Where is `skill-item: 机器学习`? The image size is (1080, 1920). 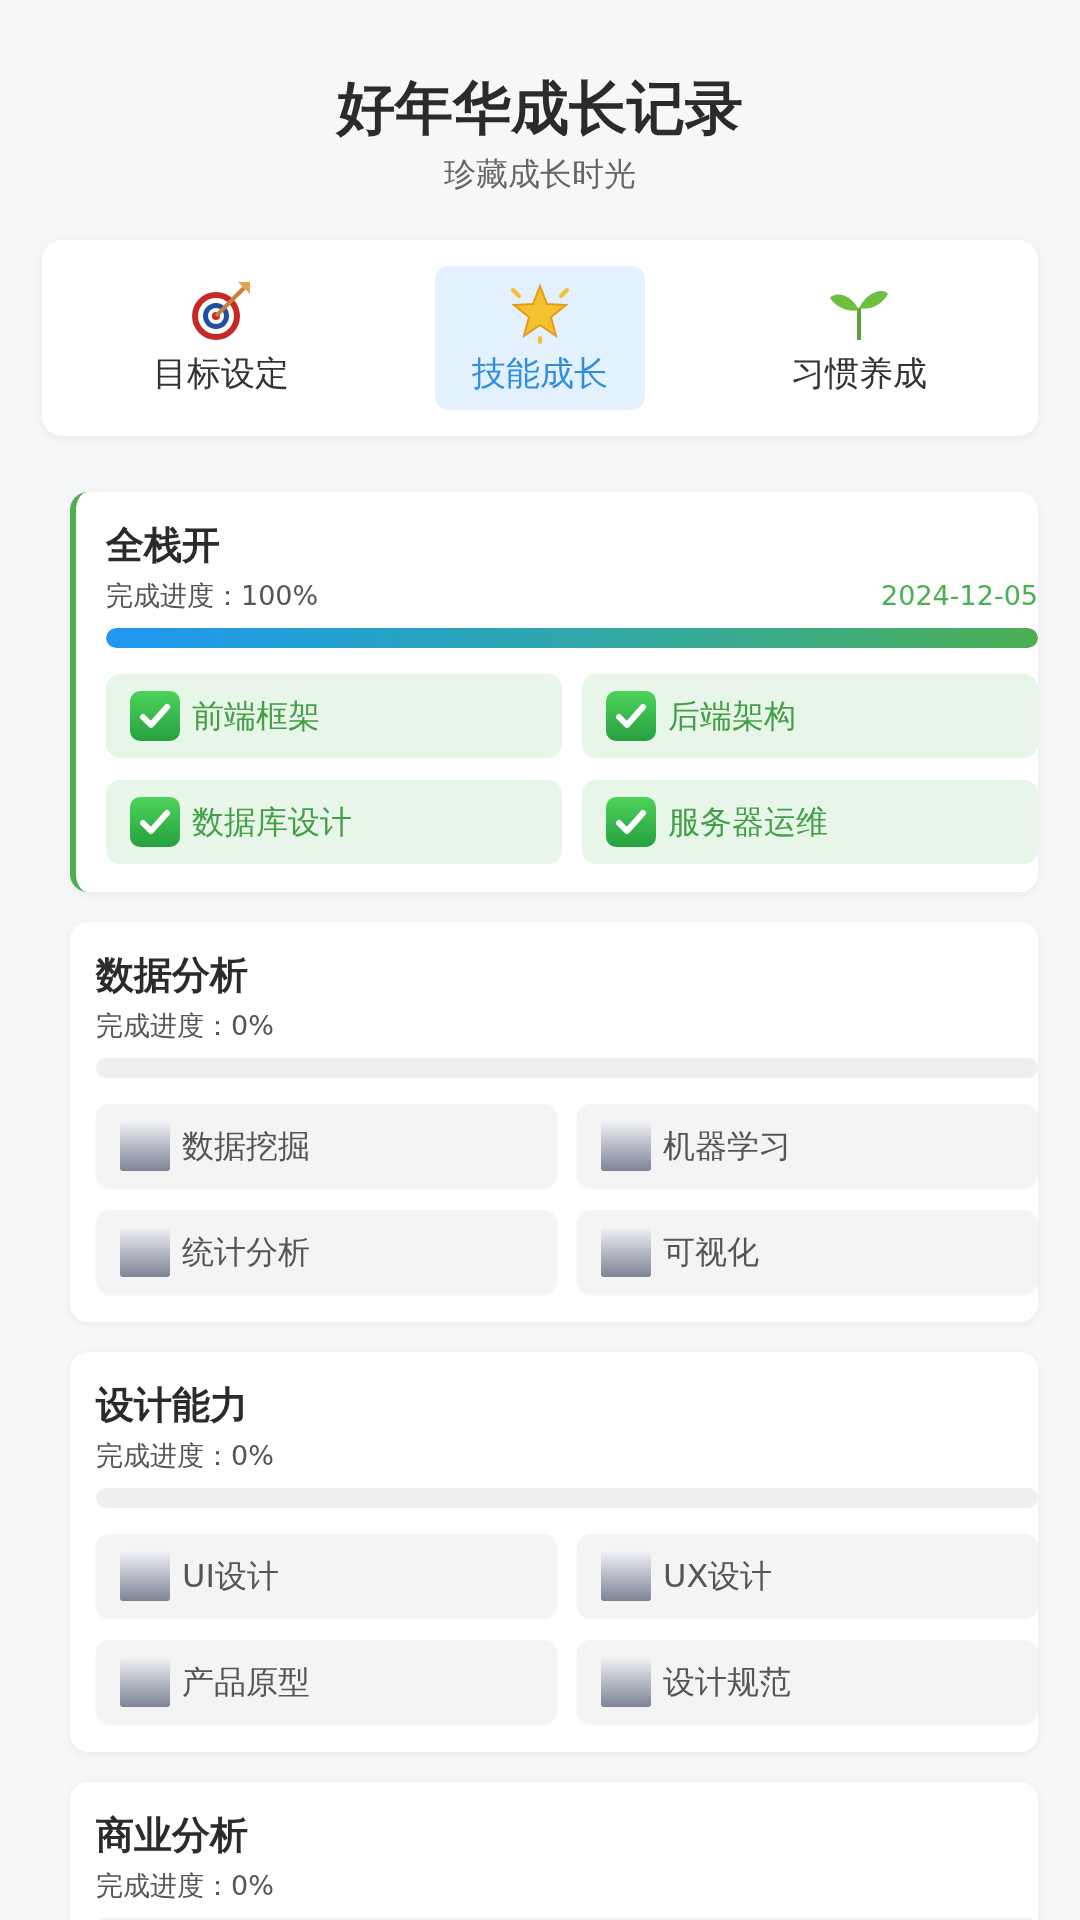 skill-item: 机器学习 is located at coordinates (807, 1146).